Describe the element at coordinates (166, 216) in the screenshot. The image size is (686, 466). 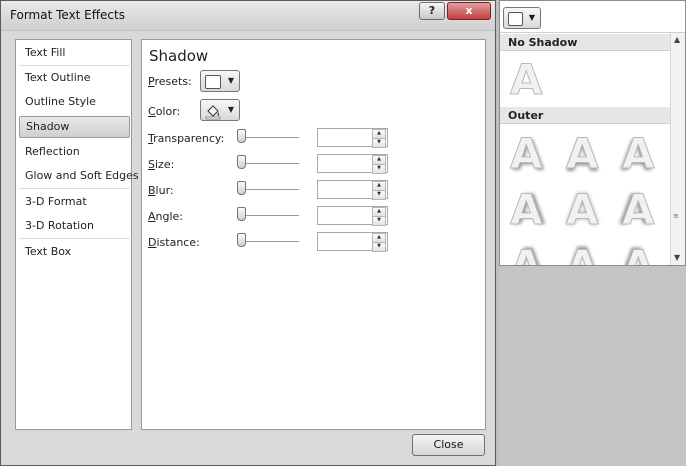
I see `angle-label: Angle:` at that location.